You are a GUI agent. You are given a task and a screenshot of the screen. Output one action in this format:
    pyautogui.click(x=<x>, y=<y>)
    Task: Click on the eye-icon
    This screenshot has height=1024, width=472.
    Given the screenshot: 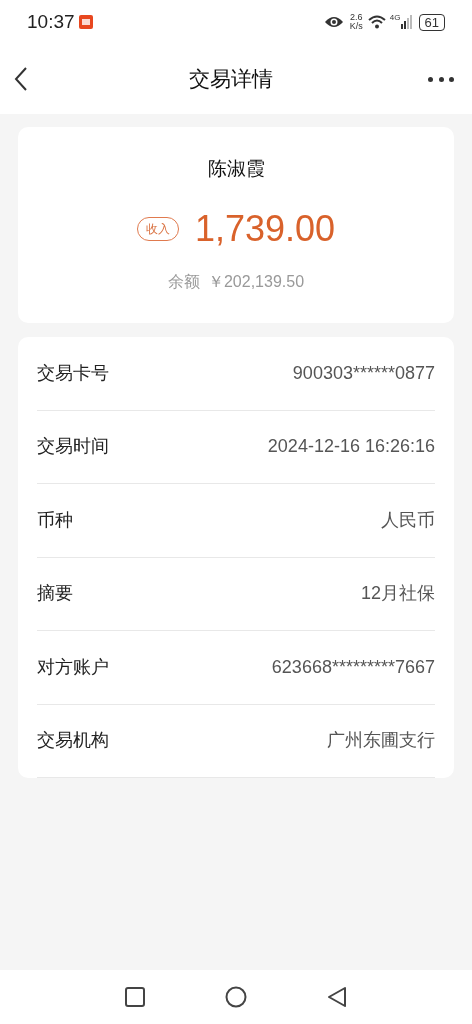 What is the action you would take?
    pyautogui.click(x=333, y=22)
    